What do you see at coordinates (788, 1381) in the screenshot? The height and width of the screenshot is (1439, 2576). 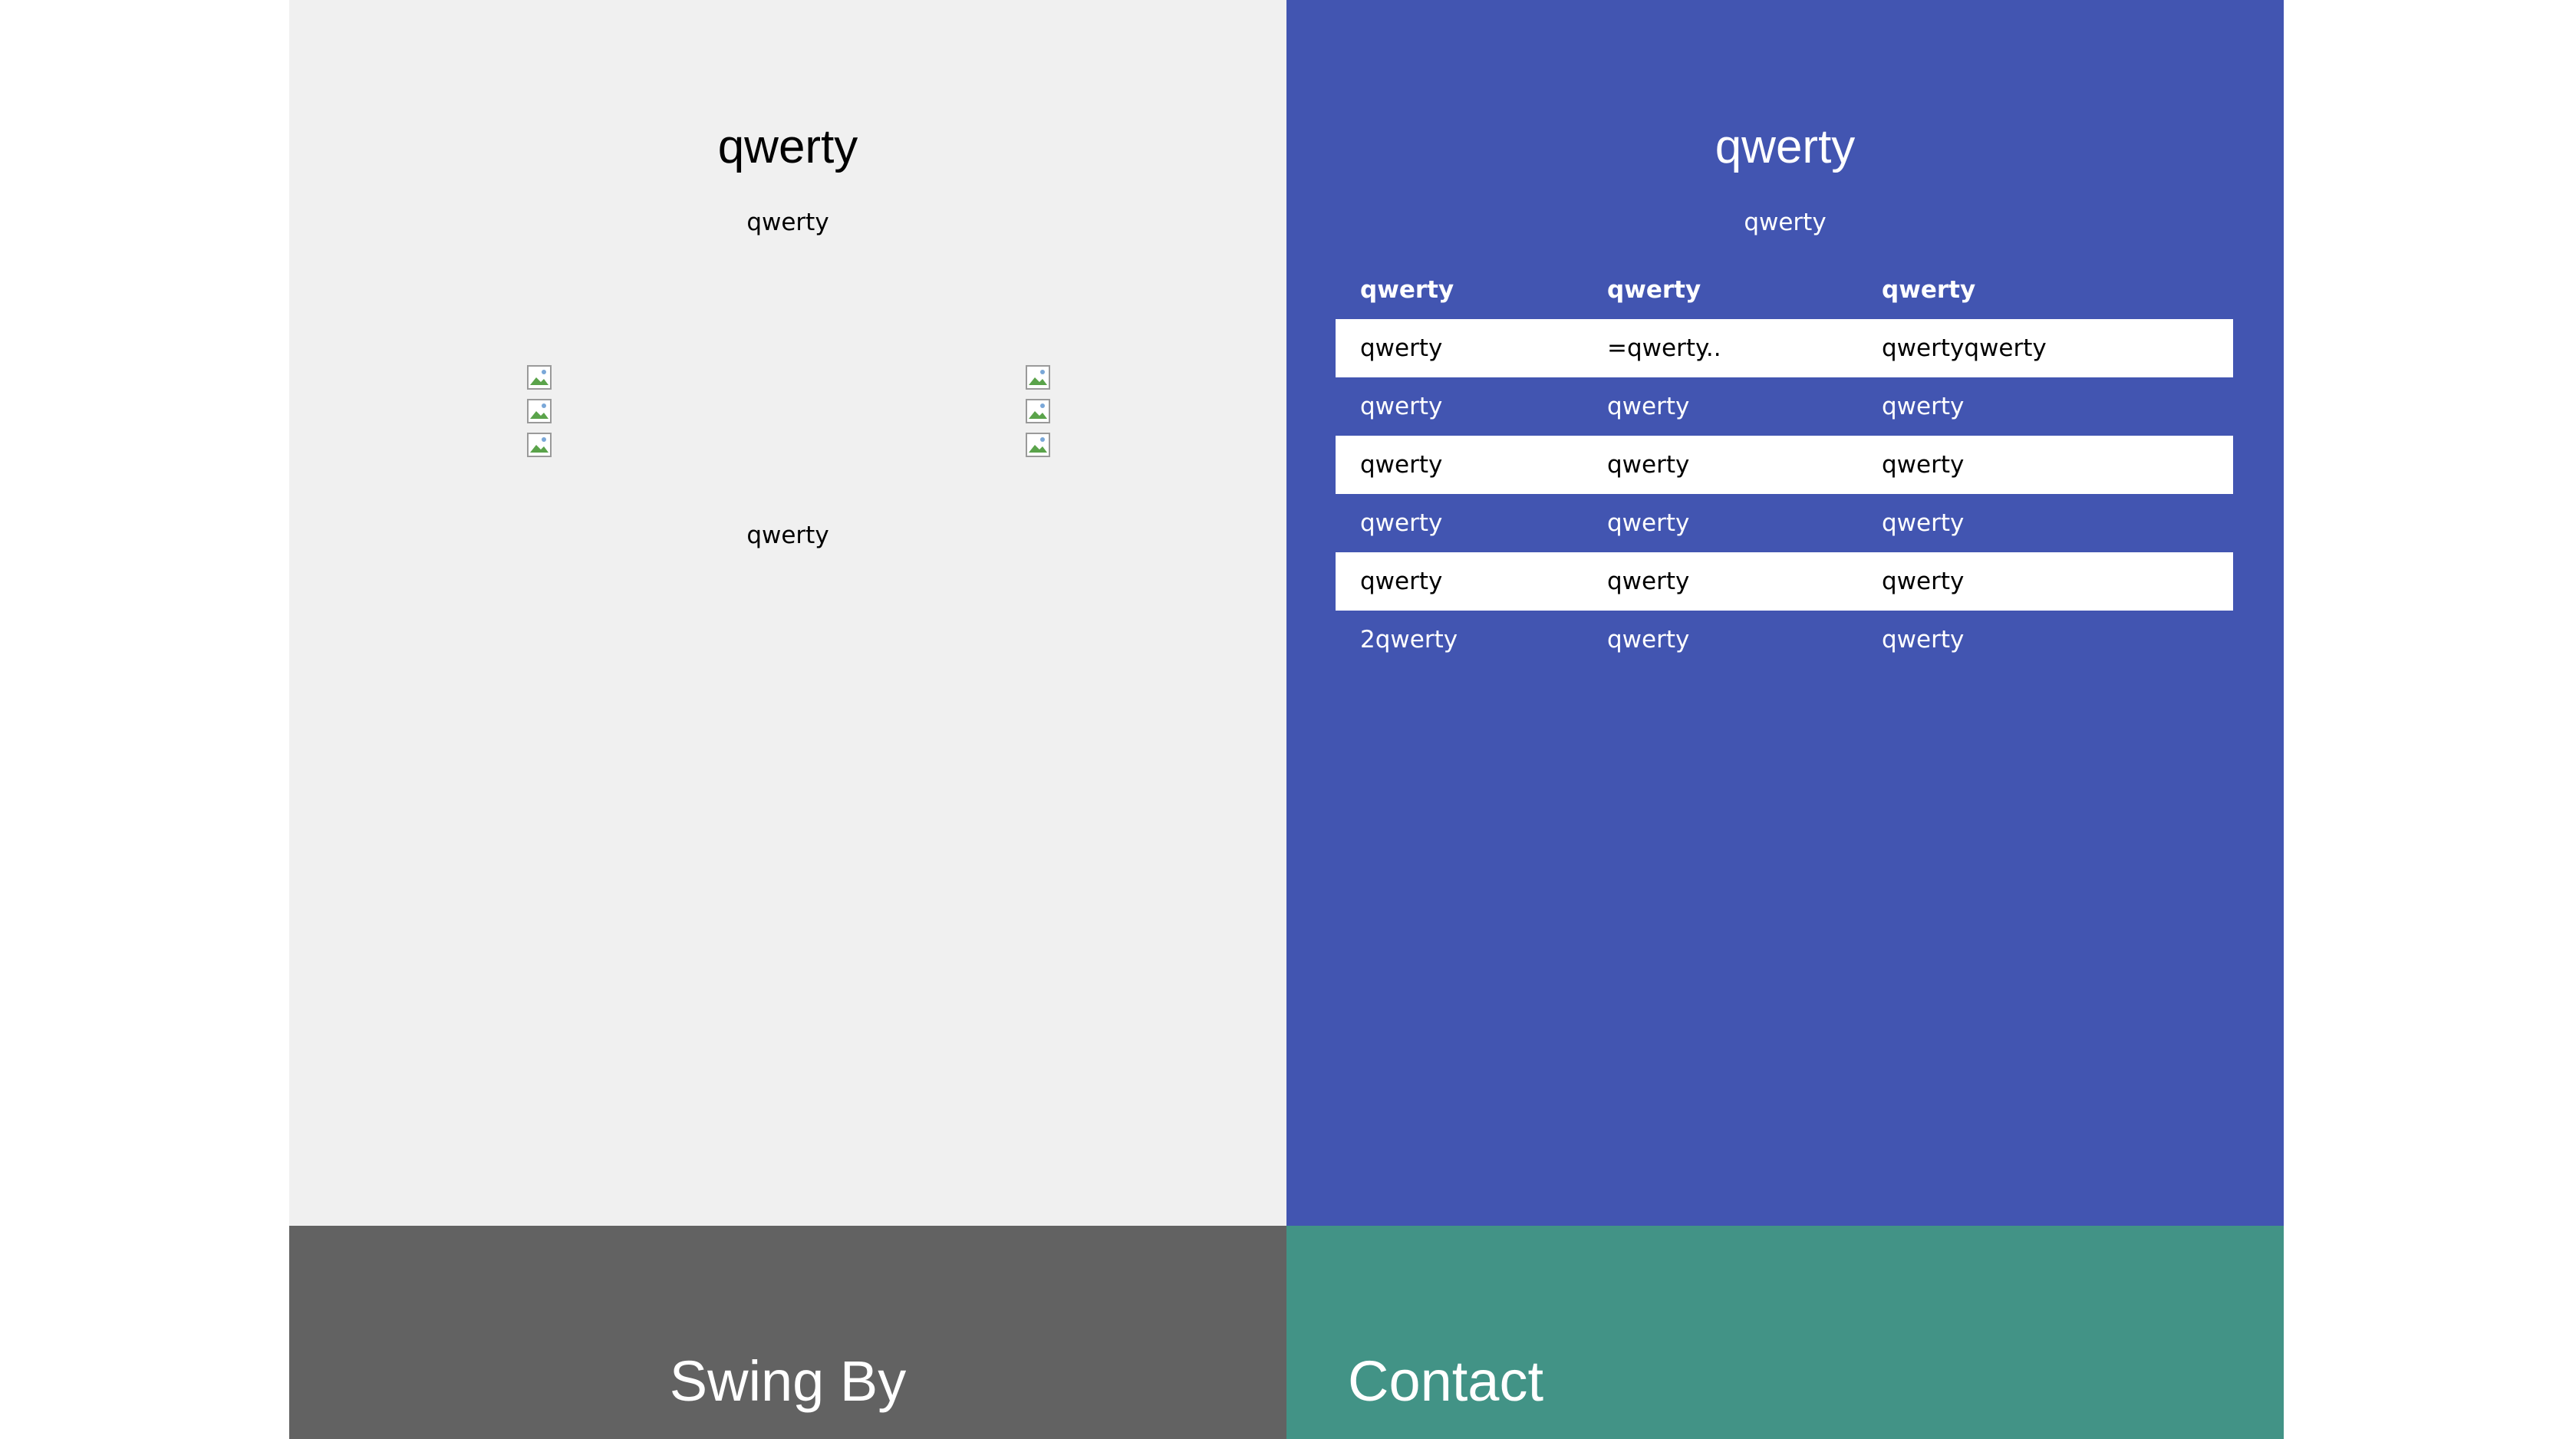 I see `swing-by-heading: Swing By` at bounding box center [788, 1381].